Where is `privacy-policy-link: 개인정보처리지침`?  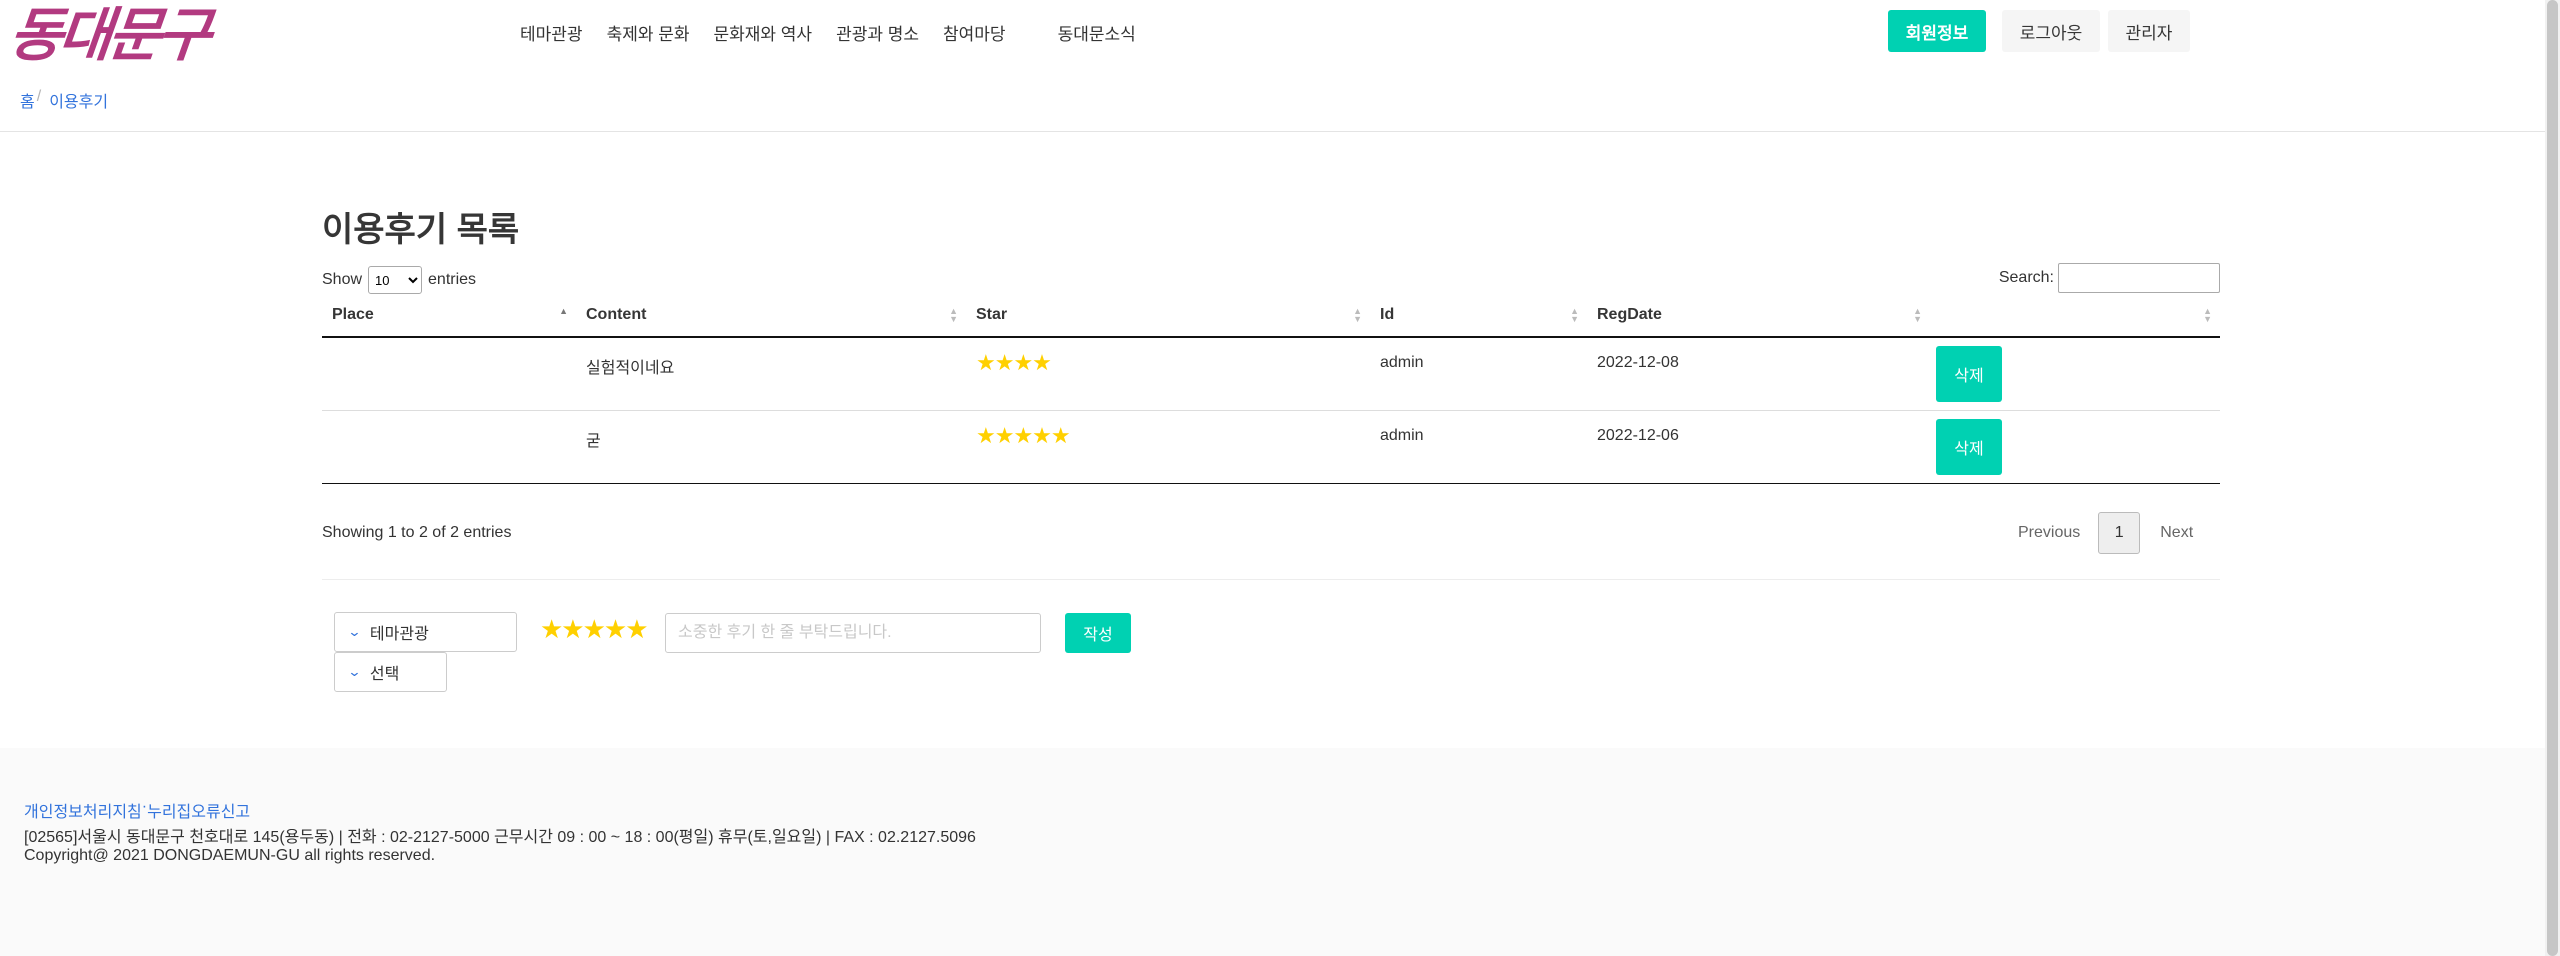
privacy-policy-link: 개인정보처리지침 is located at coordinates (83, 810).